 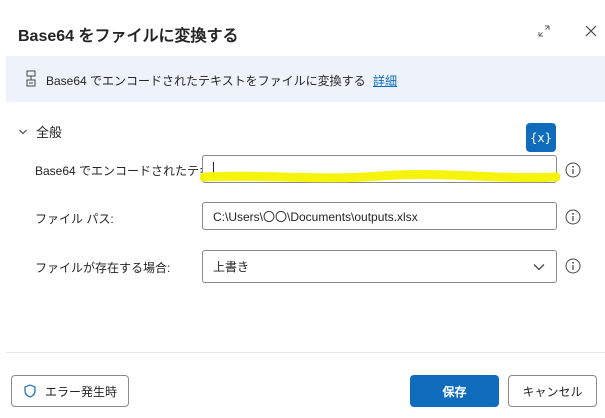 I want to click on file-path-input: C:\Users\〇〇\Documents\outputs.xlsx, so click(x=379, y=216).